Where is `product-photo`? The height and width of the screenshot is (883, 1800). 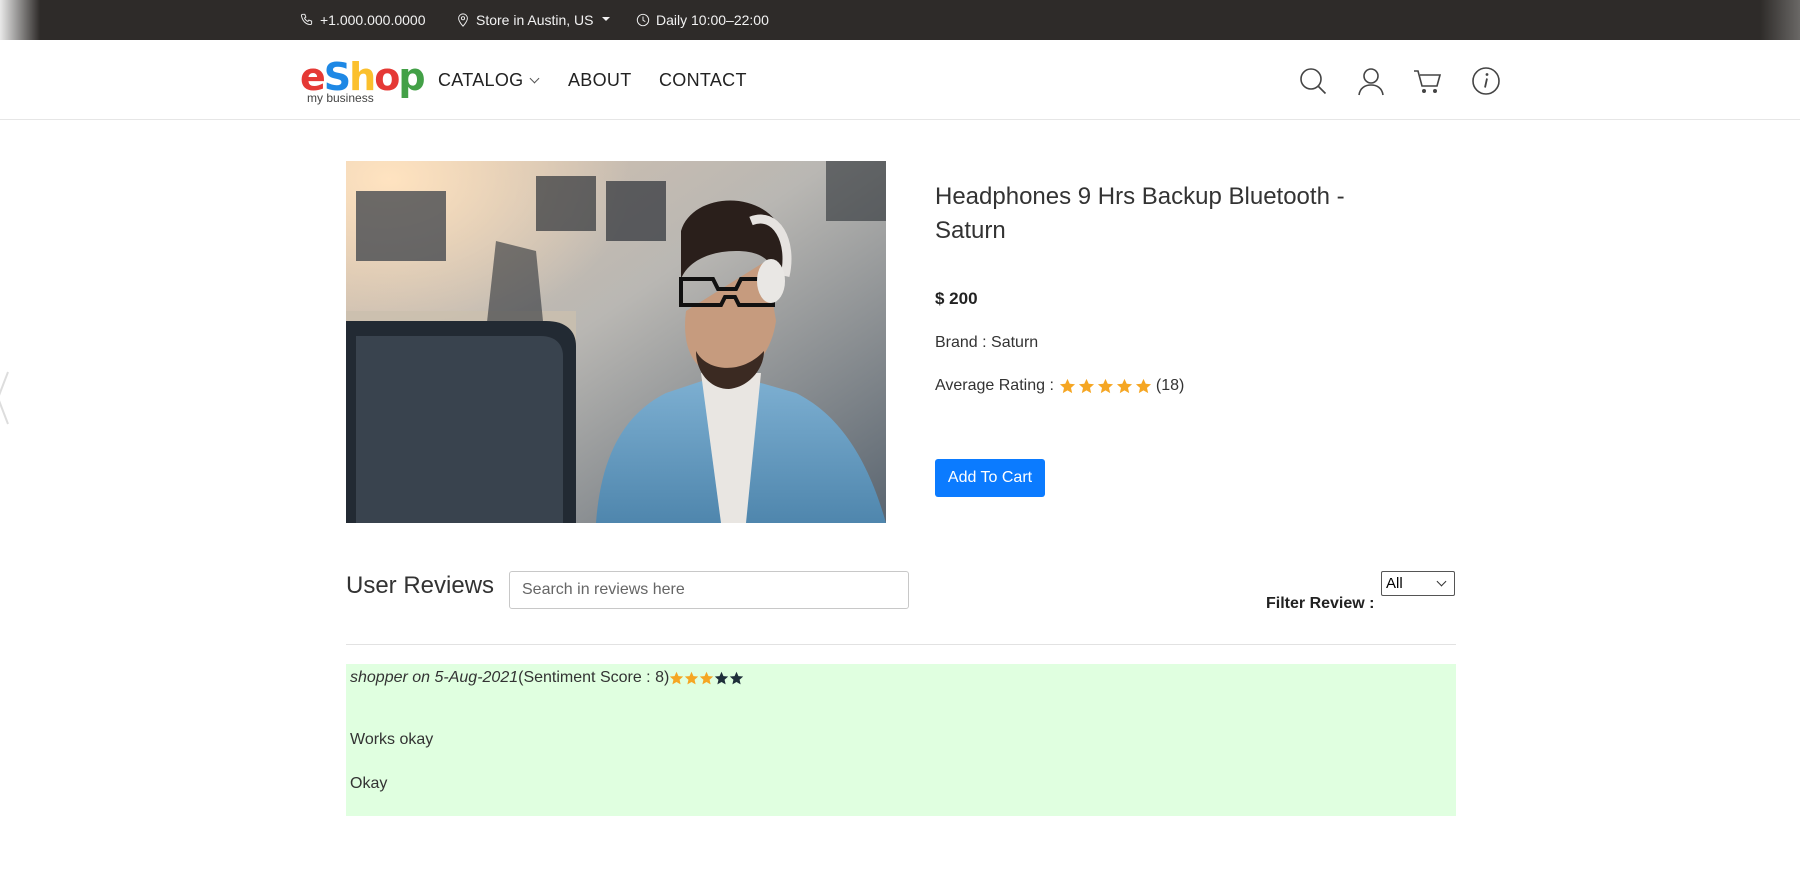 product-photo is located at coordinates (616, 342).